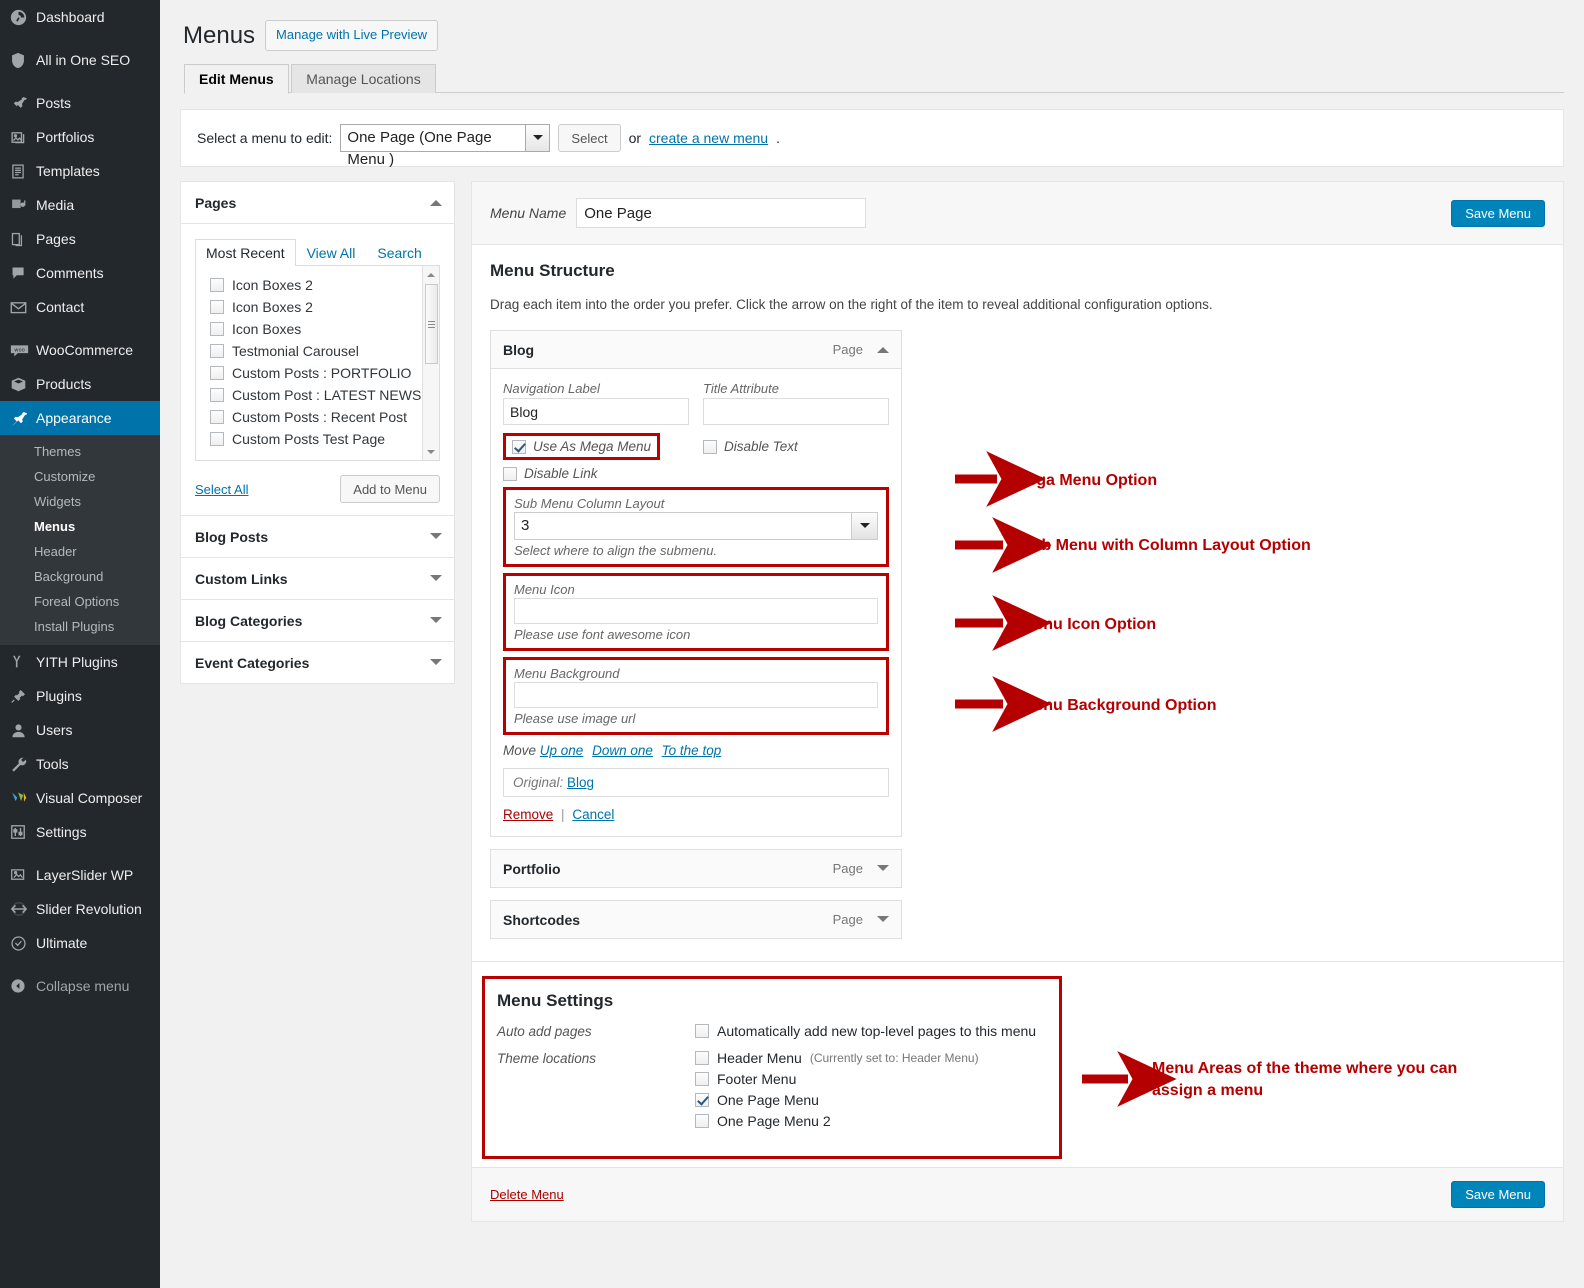 This screenshot has width=1584, height=1288. What do you see at coordinates (80, 273) in the screenshot?
I see `sidebar-item-comments: Comments` at bounding box center [80, 273].